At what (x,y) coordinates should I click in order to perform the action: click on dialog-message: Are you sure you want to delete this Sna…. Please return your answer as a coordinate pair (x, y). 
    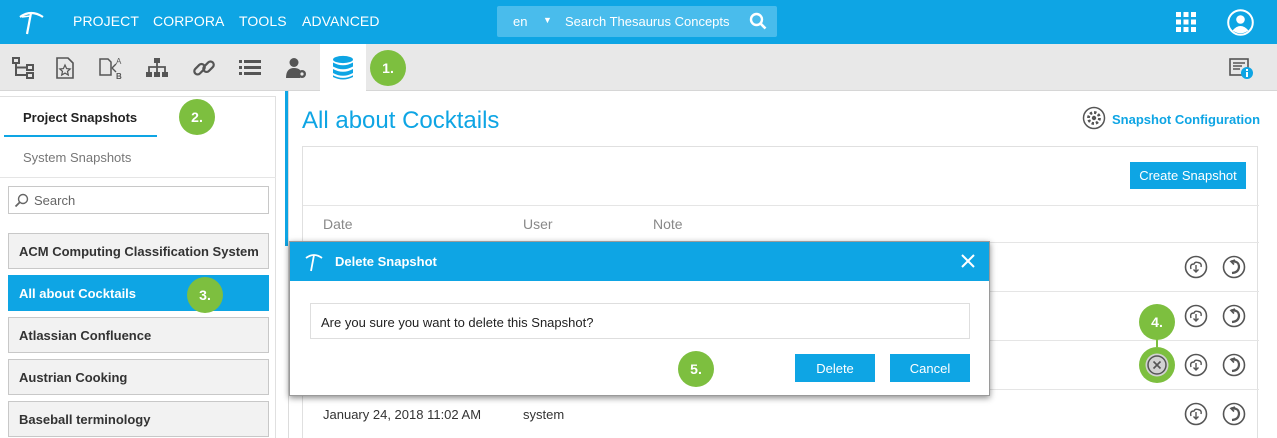
    Looking at the image, I should click on (457, 322).